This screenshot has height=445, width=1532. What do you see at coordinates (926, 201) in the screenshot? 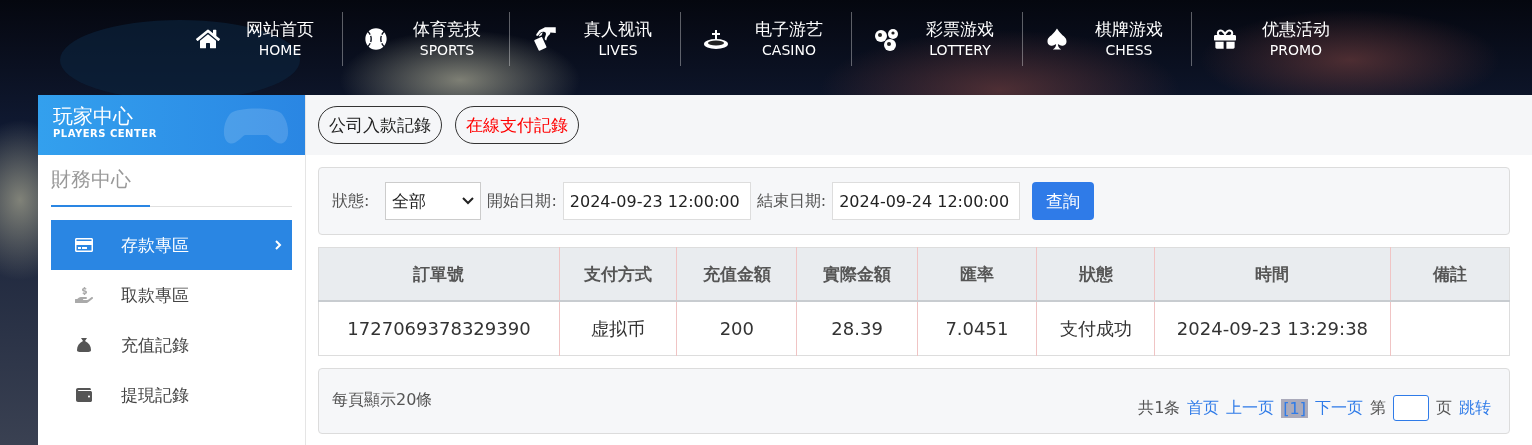
I see `end-date-field: 2024-09-24 12:00:00` at bounding box center [926, 201].